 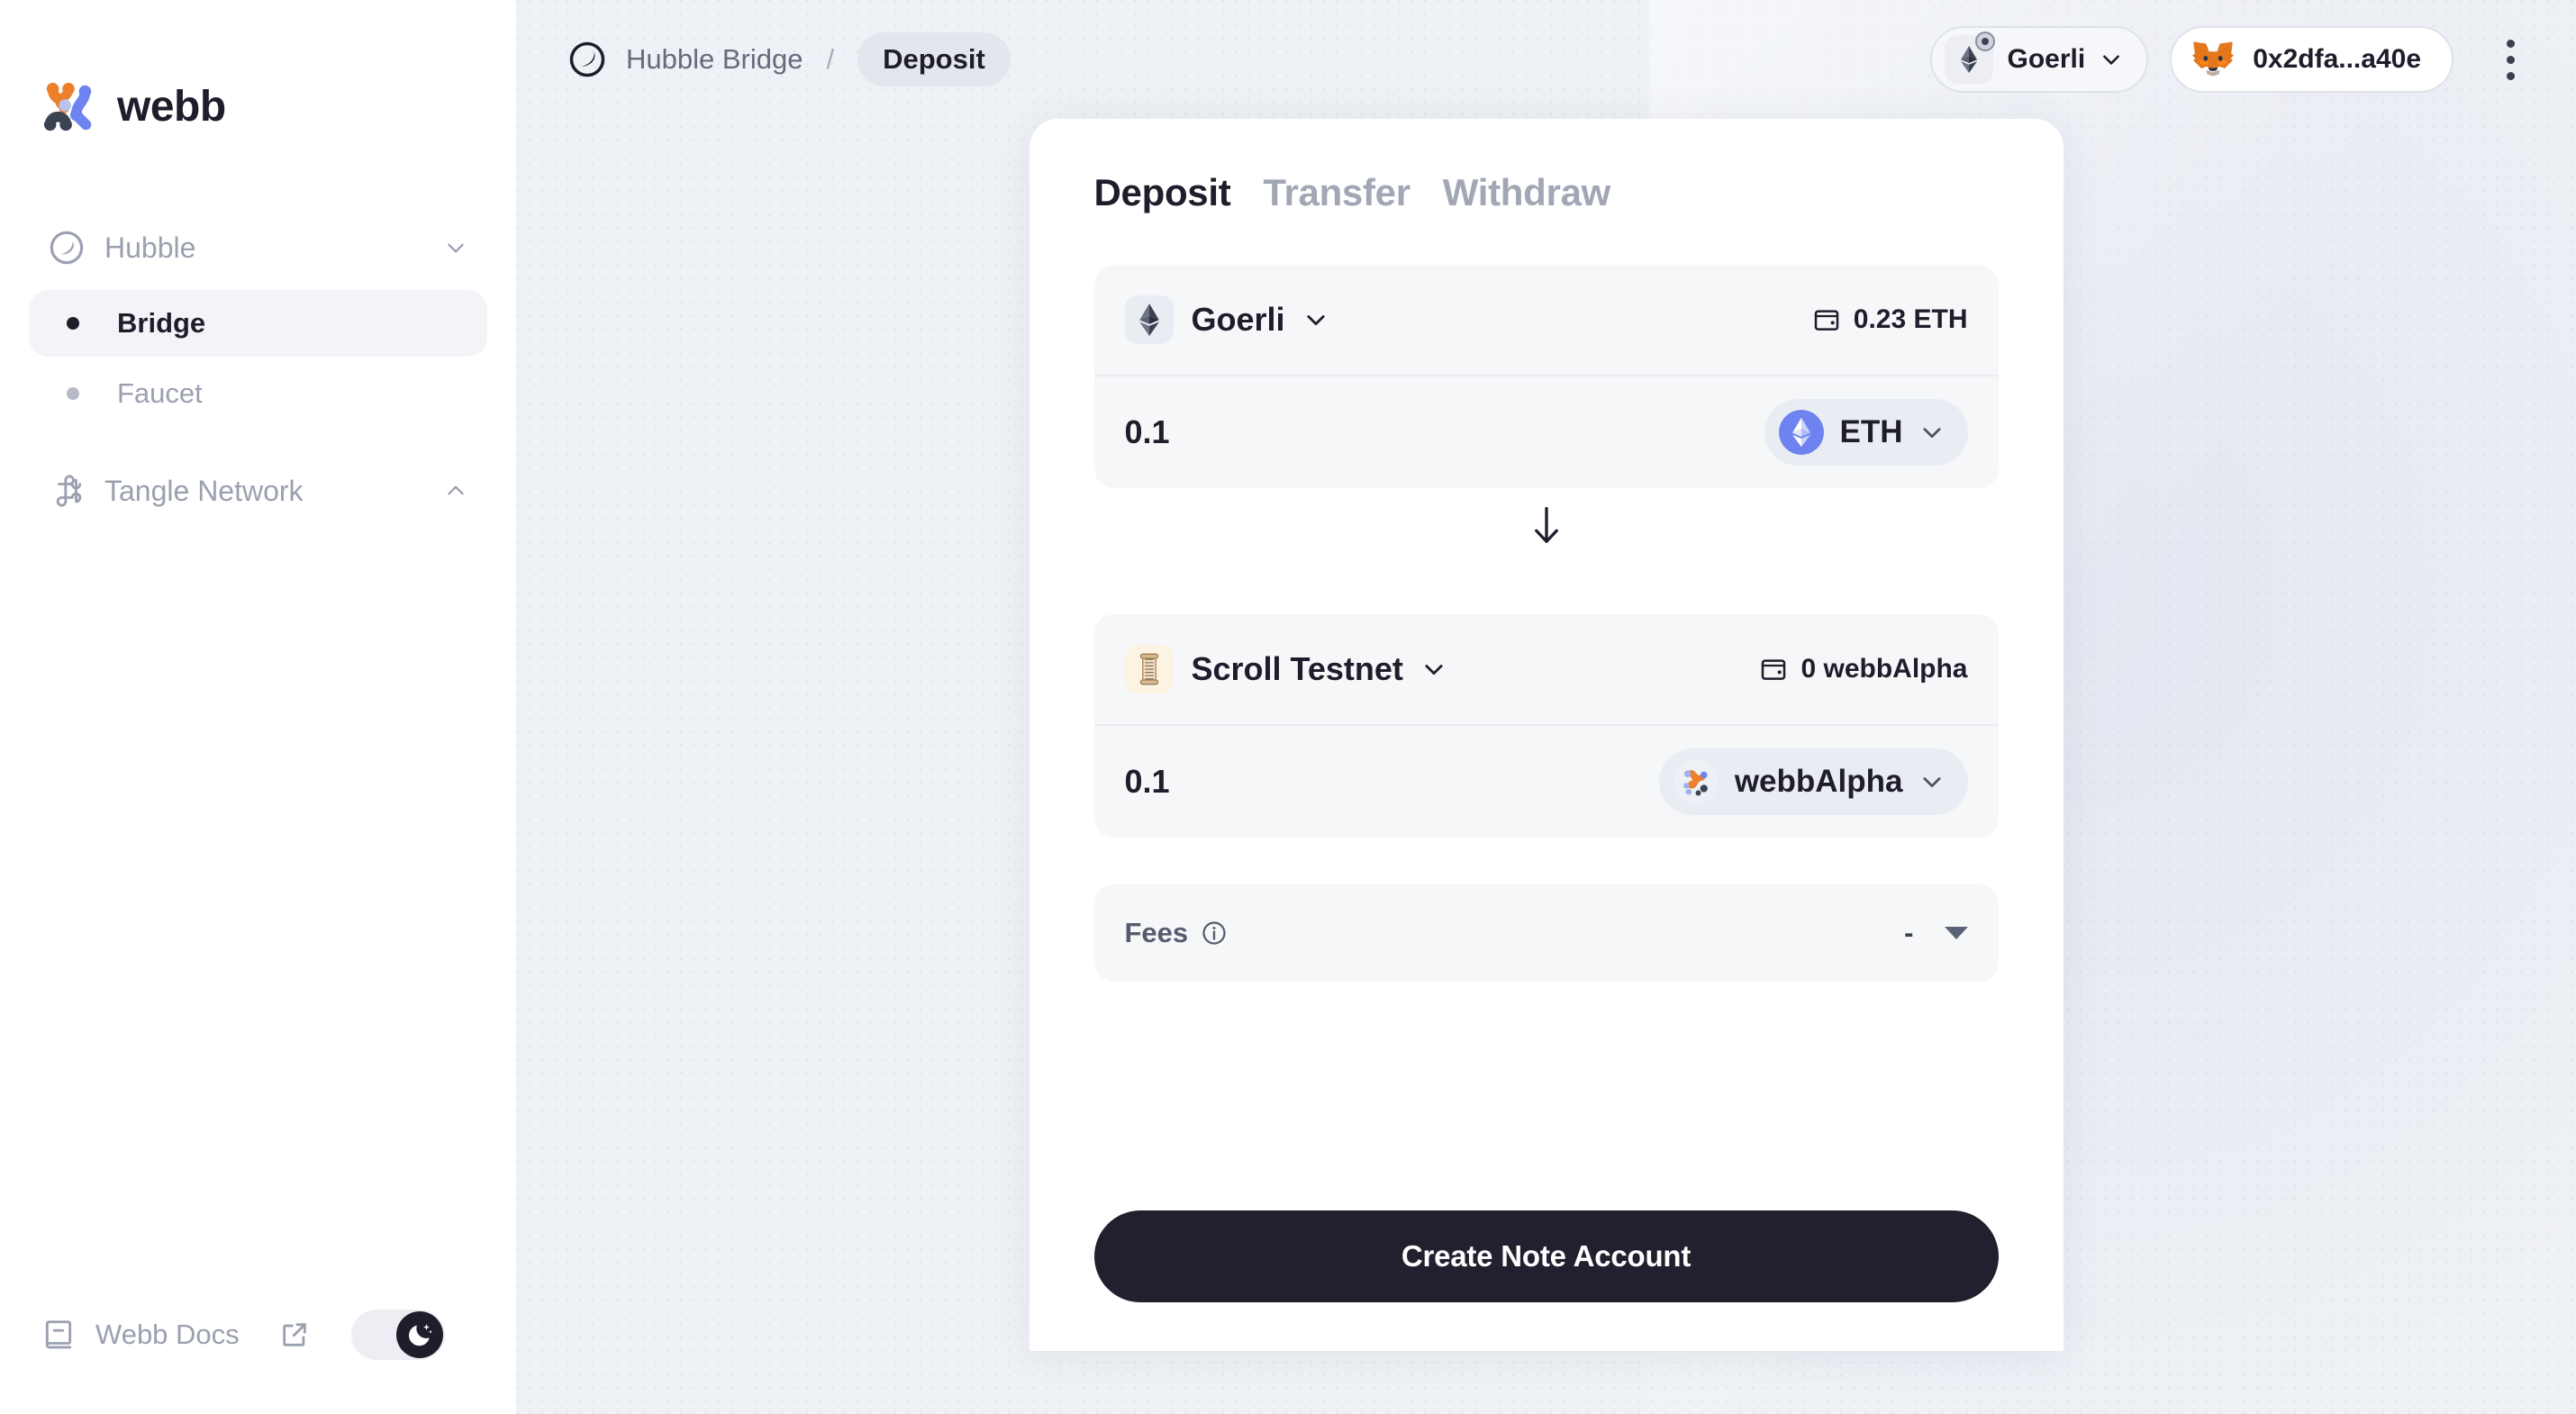 I want to click on destination-chain-row: Scroll Testnet 0 webbAlpha, so click(x=1546, y=670).